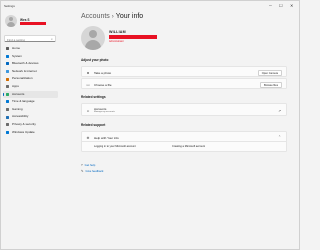  What do you see at coordinates (93, 125) in the screenshot?
I see `section-related-support: Related support` at bounding box center [93, 125].